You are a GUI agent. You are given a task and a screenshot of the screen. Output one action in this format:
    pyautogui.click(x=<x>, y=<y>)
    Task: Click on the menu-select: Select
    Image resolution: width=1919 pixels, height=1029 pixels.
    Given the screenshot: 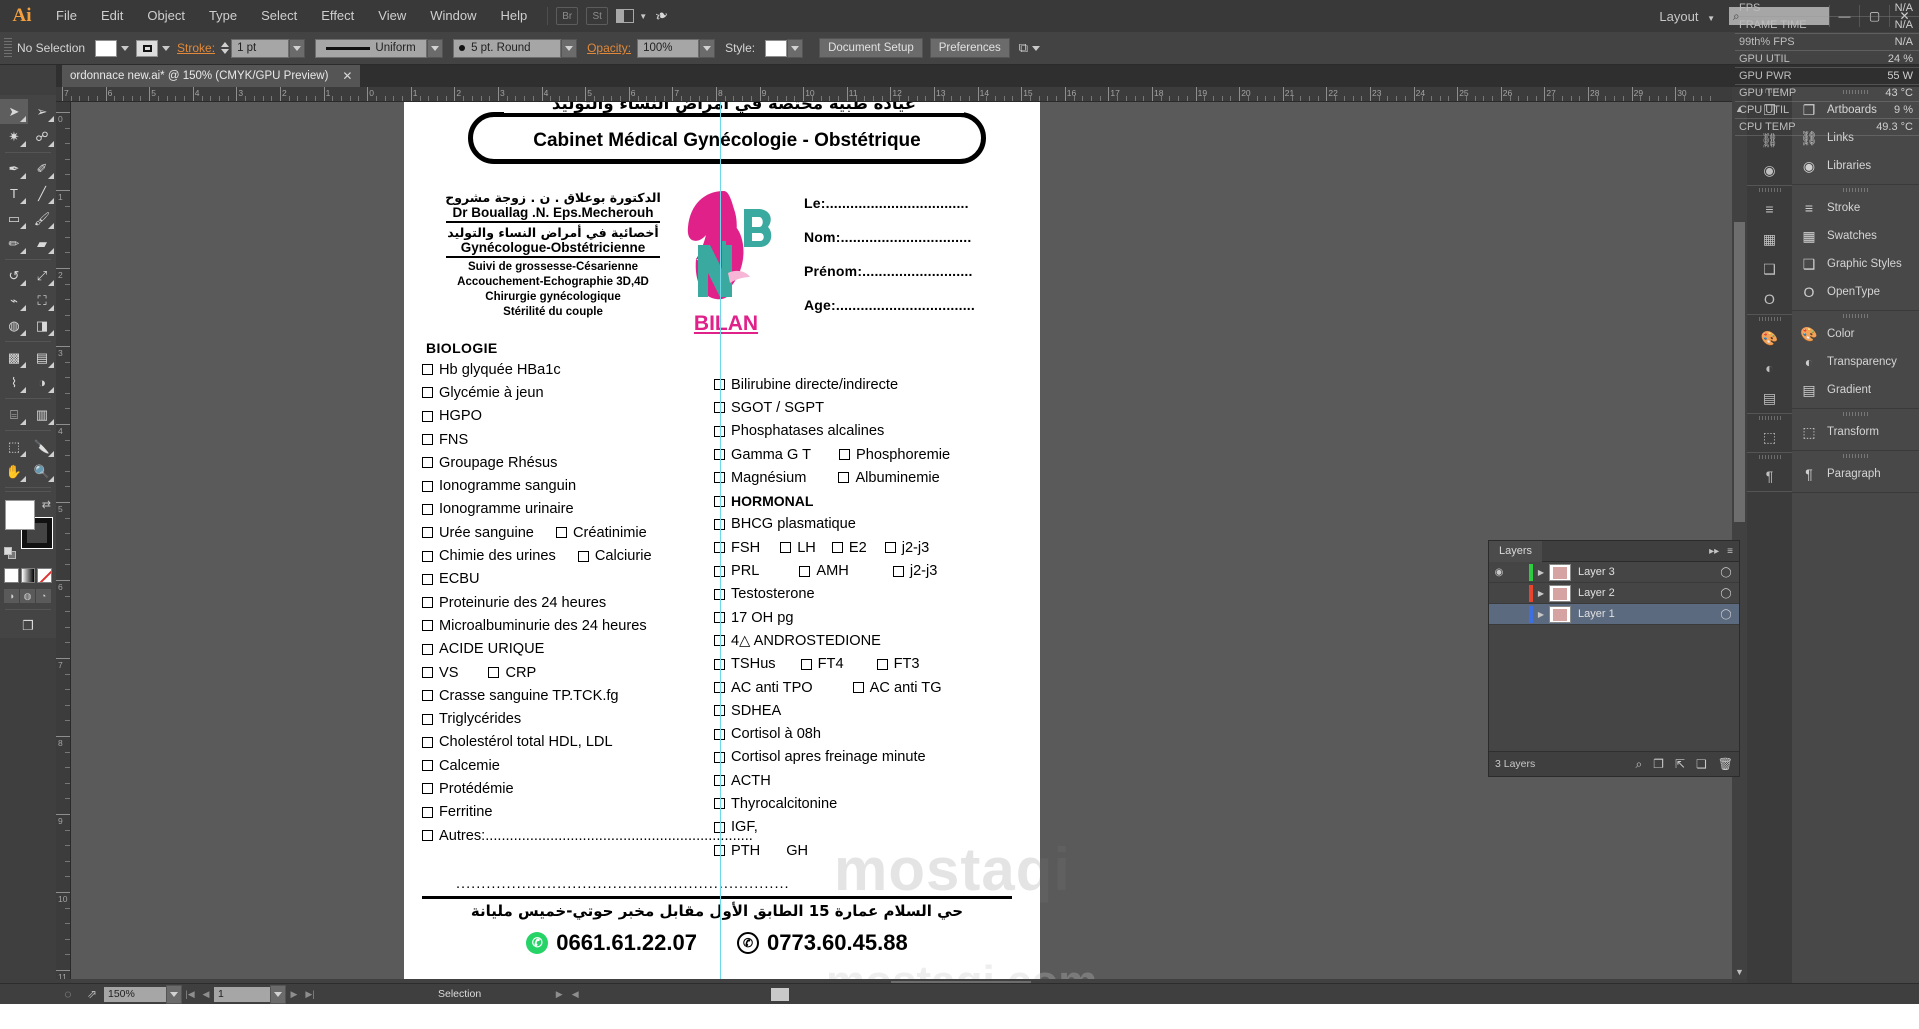 What is the action you would take?
    pyautogui.click(x=279, y=16)
    